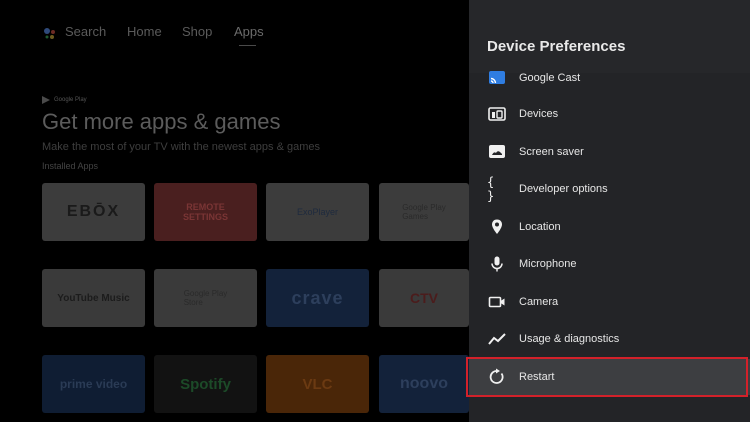 The image size is (750, 422). I want to click on app-tile-spotify: Spotify, so click(205, 384).